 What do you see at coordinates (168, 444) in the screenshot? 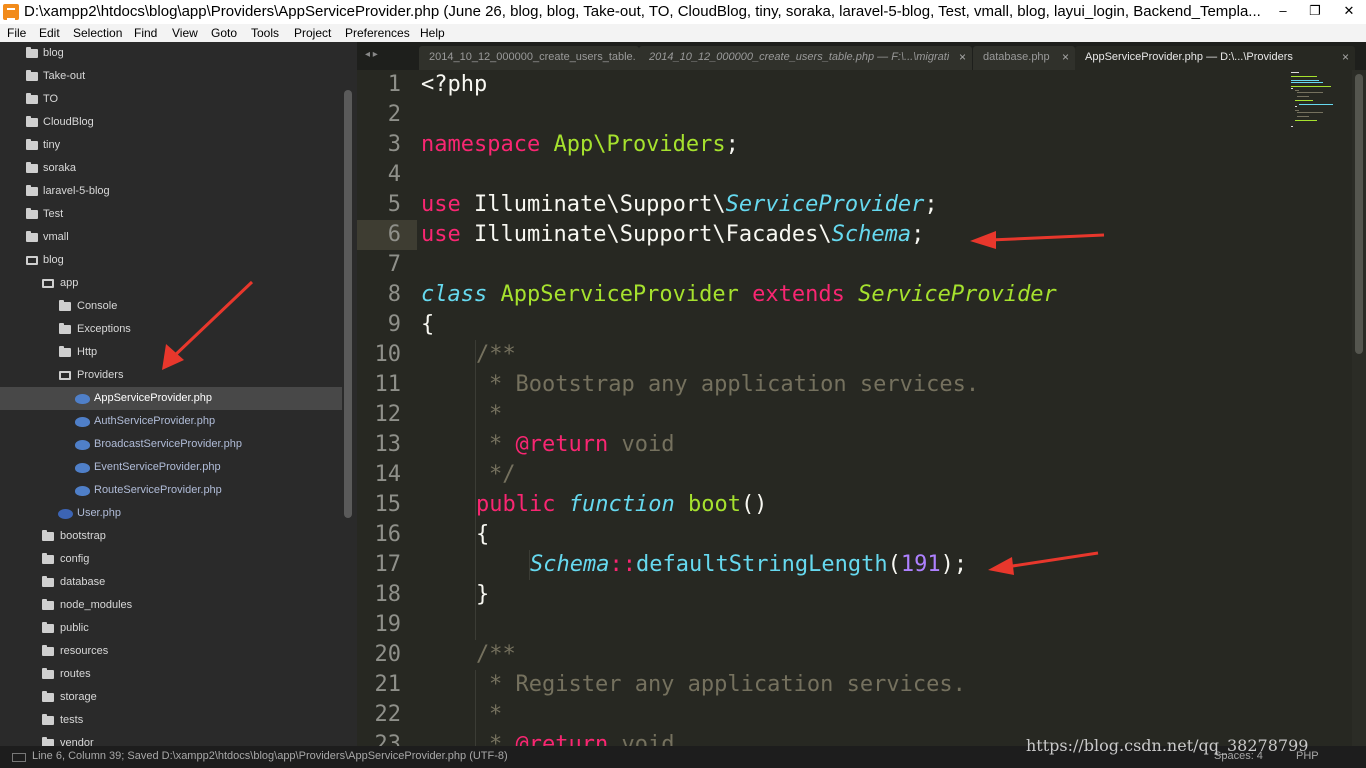
I see `sidebar-item-label: BroadcastServiceProvider.php` at bounding box center [168, 444].